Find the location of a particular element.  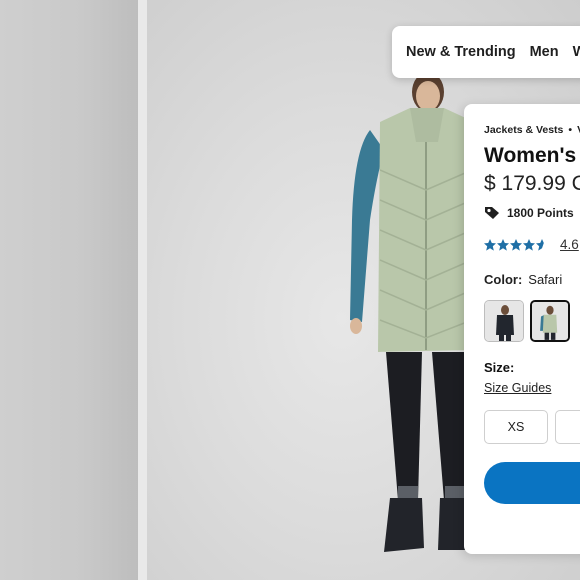

color-selector-label: Color: Safari is located at coordinates (523, 279).